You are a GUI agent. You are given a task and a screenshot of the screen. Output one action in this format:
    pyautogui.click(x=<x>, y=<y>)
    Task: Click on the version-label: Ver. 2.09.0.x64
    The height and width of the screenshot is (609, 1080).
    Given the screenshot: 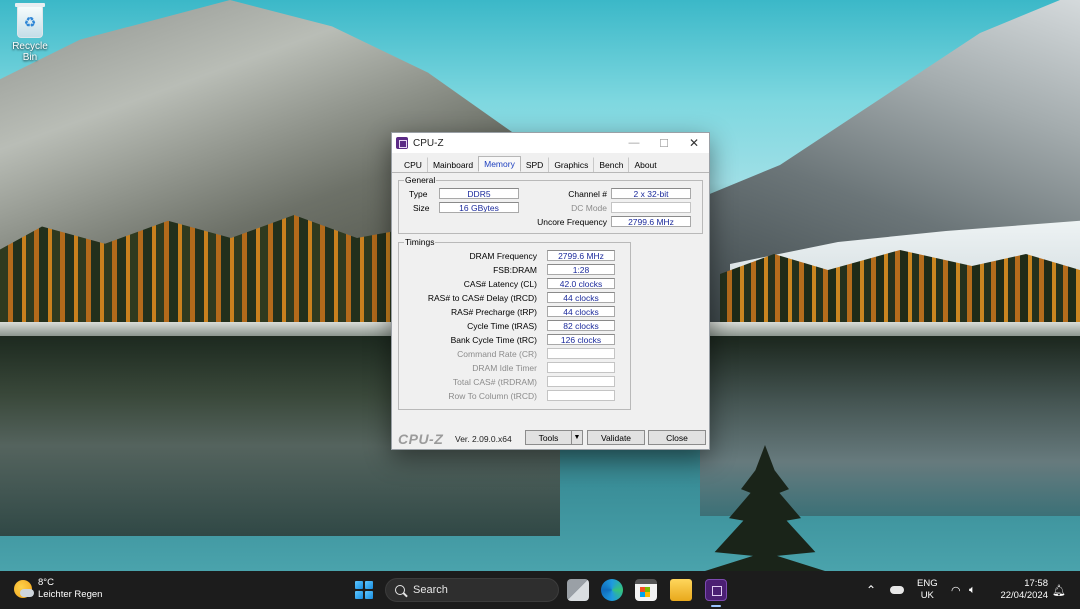 What is the action you would take?
    pyautogui.click(x=483, y=439)
    